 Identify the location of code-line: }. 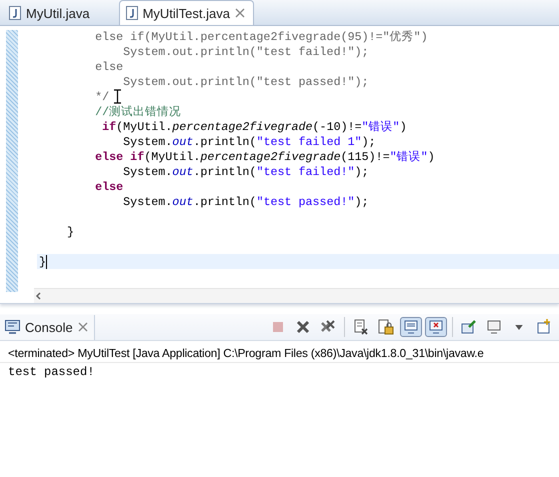
(70, 231).